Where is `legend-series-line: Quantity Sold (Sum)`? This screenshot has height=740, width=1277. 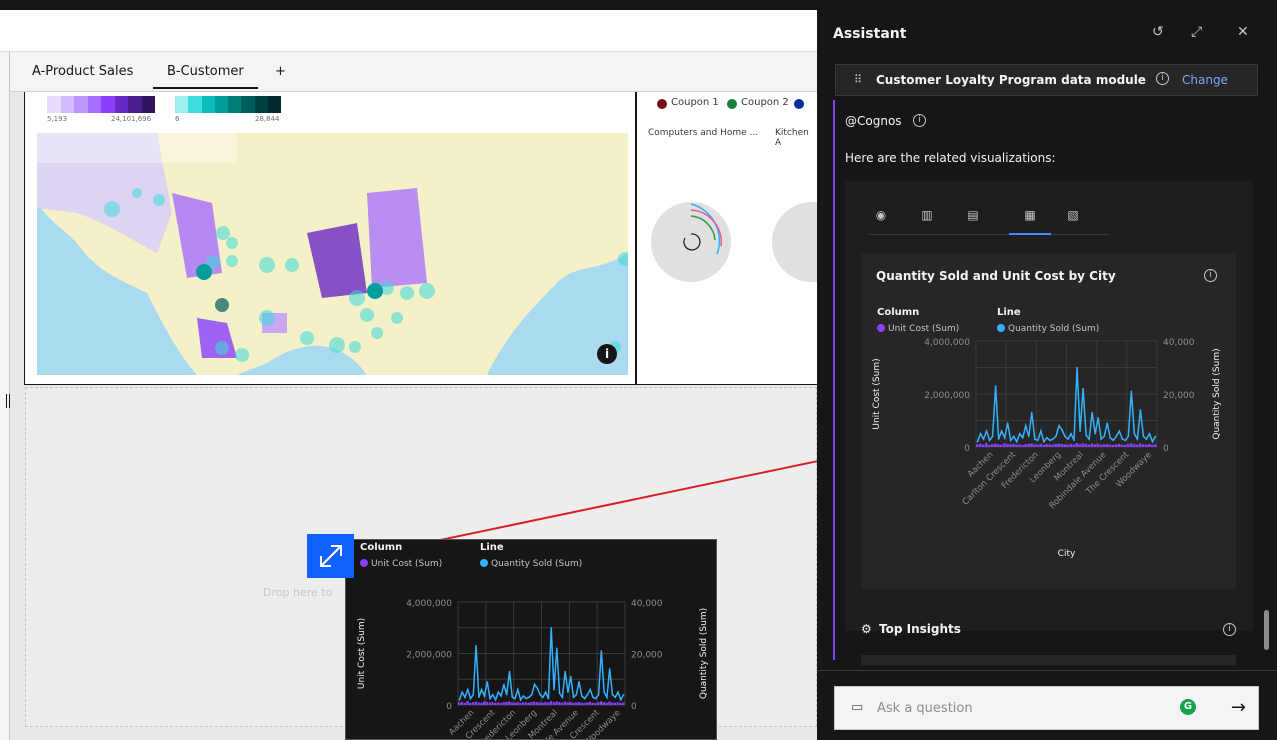
legend-series-line: Quantity Sold (Sum) is located at coordinates (536, 564).